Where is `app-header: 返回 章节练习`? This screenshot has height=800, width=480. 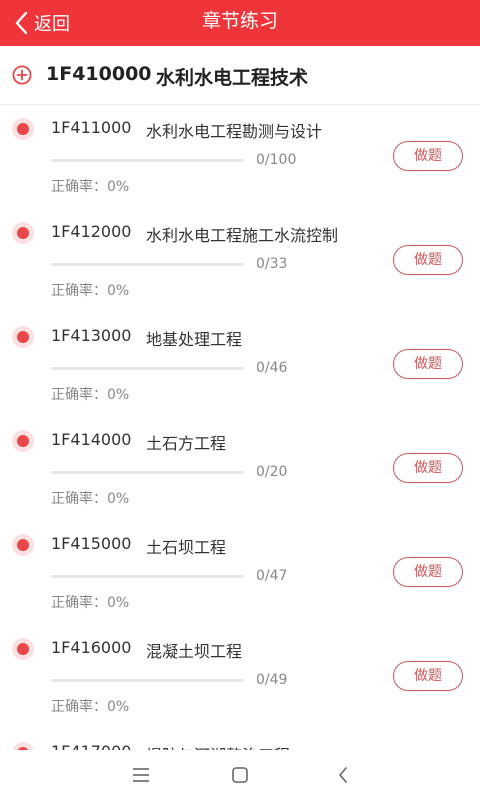 app-header: 返回 章节练习 is located at coordinates (240, 23).